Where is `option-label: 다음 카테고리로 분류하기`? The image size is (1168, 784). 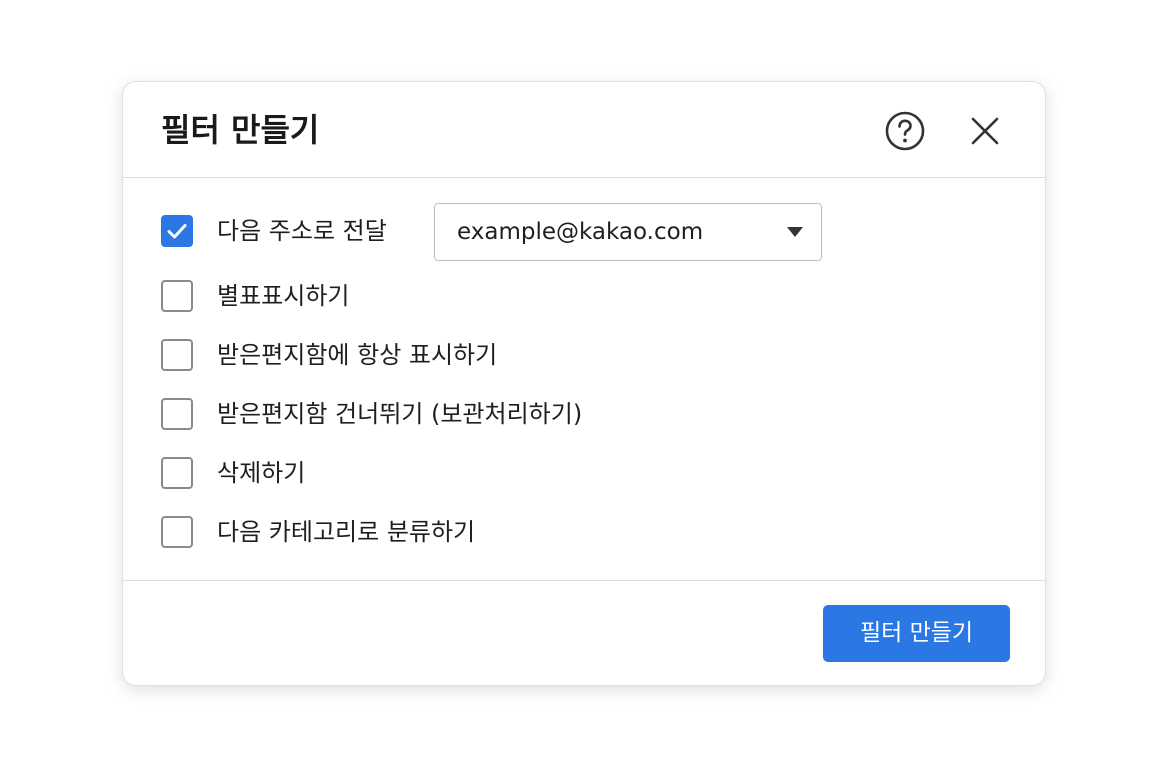
option-label: 다음 카테고리로 분류하기 is located at coordinates (346, 532).